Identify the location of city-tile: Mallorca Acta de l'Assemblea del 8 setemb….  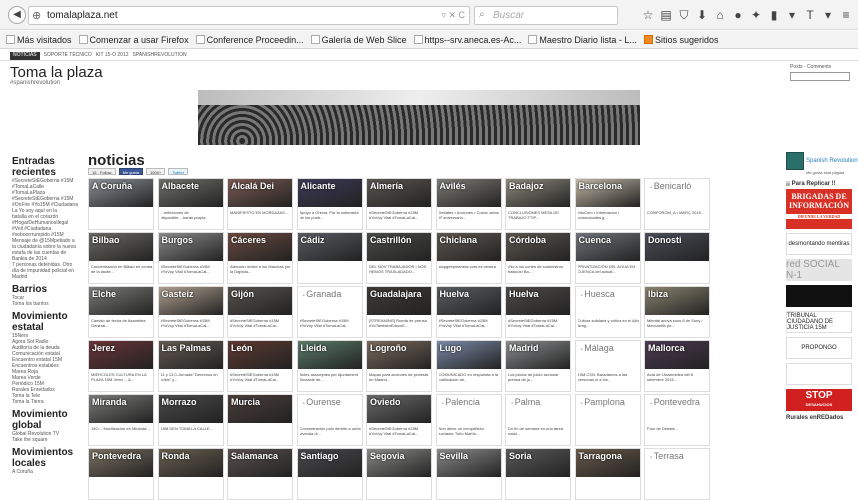
(677, 366).